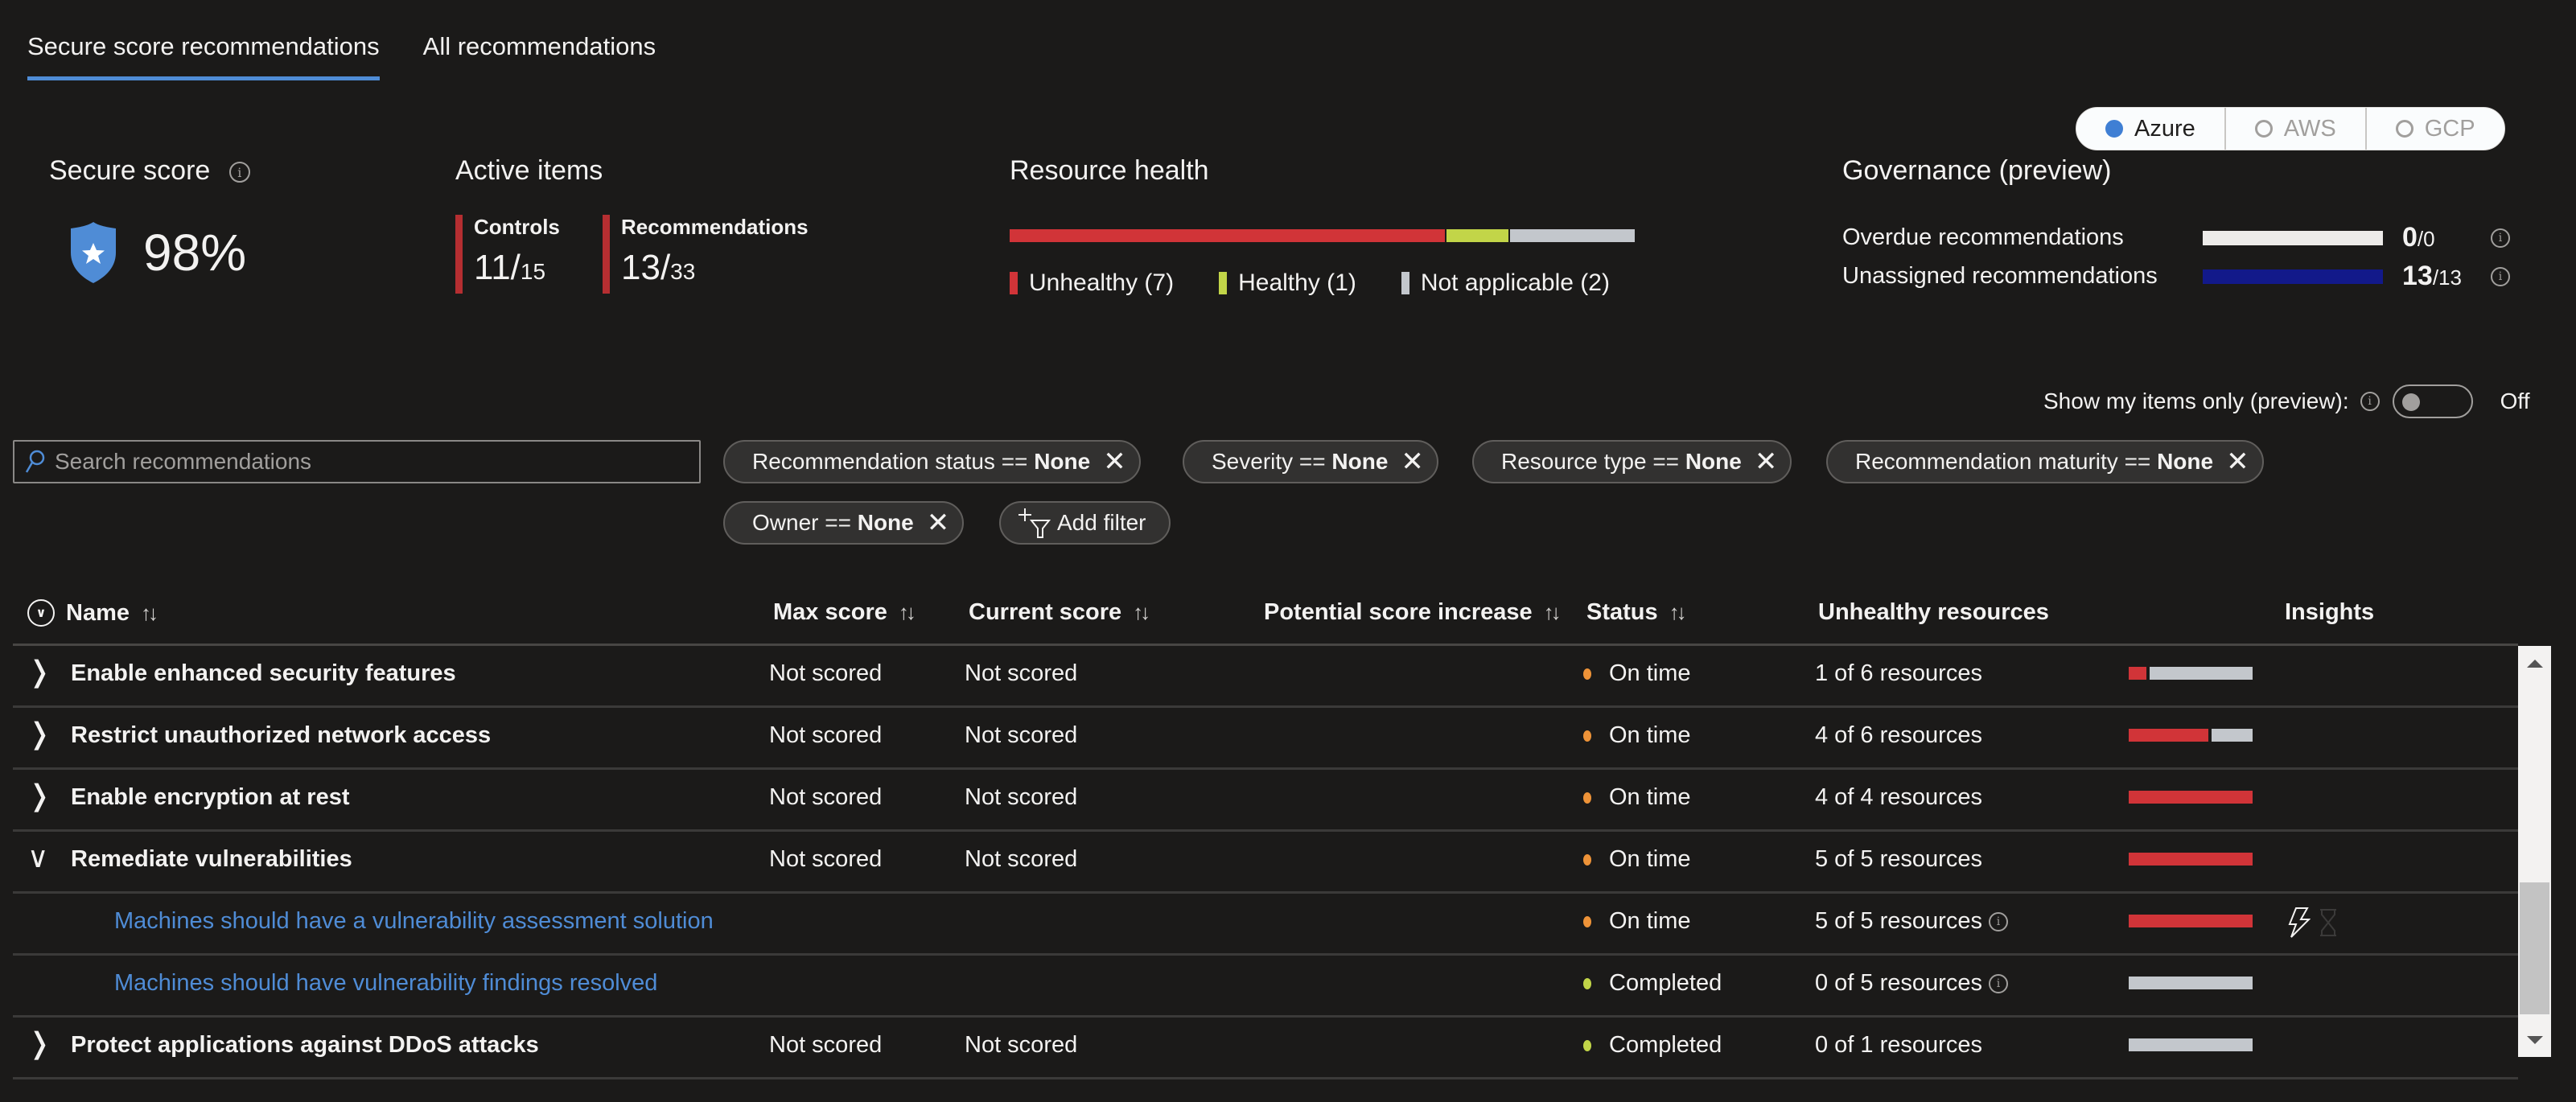 This screenshot has height=1102, width=2576. What do you see at coordinates (2151, 129) in the screenshot?
I see `cloud-option-azure: Azure` at bounding box center [2151, 129].